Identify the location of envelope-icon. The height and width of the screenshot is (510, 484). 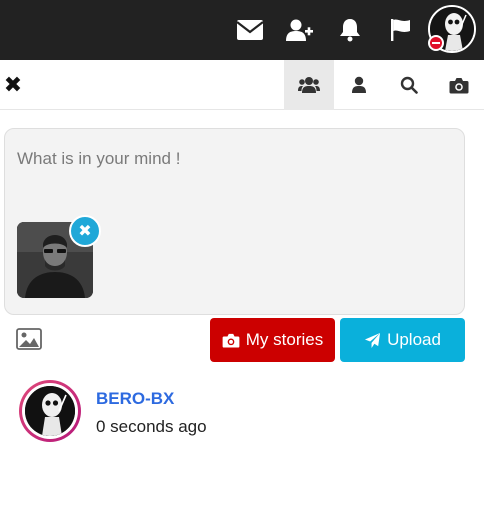
(250, 30).